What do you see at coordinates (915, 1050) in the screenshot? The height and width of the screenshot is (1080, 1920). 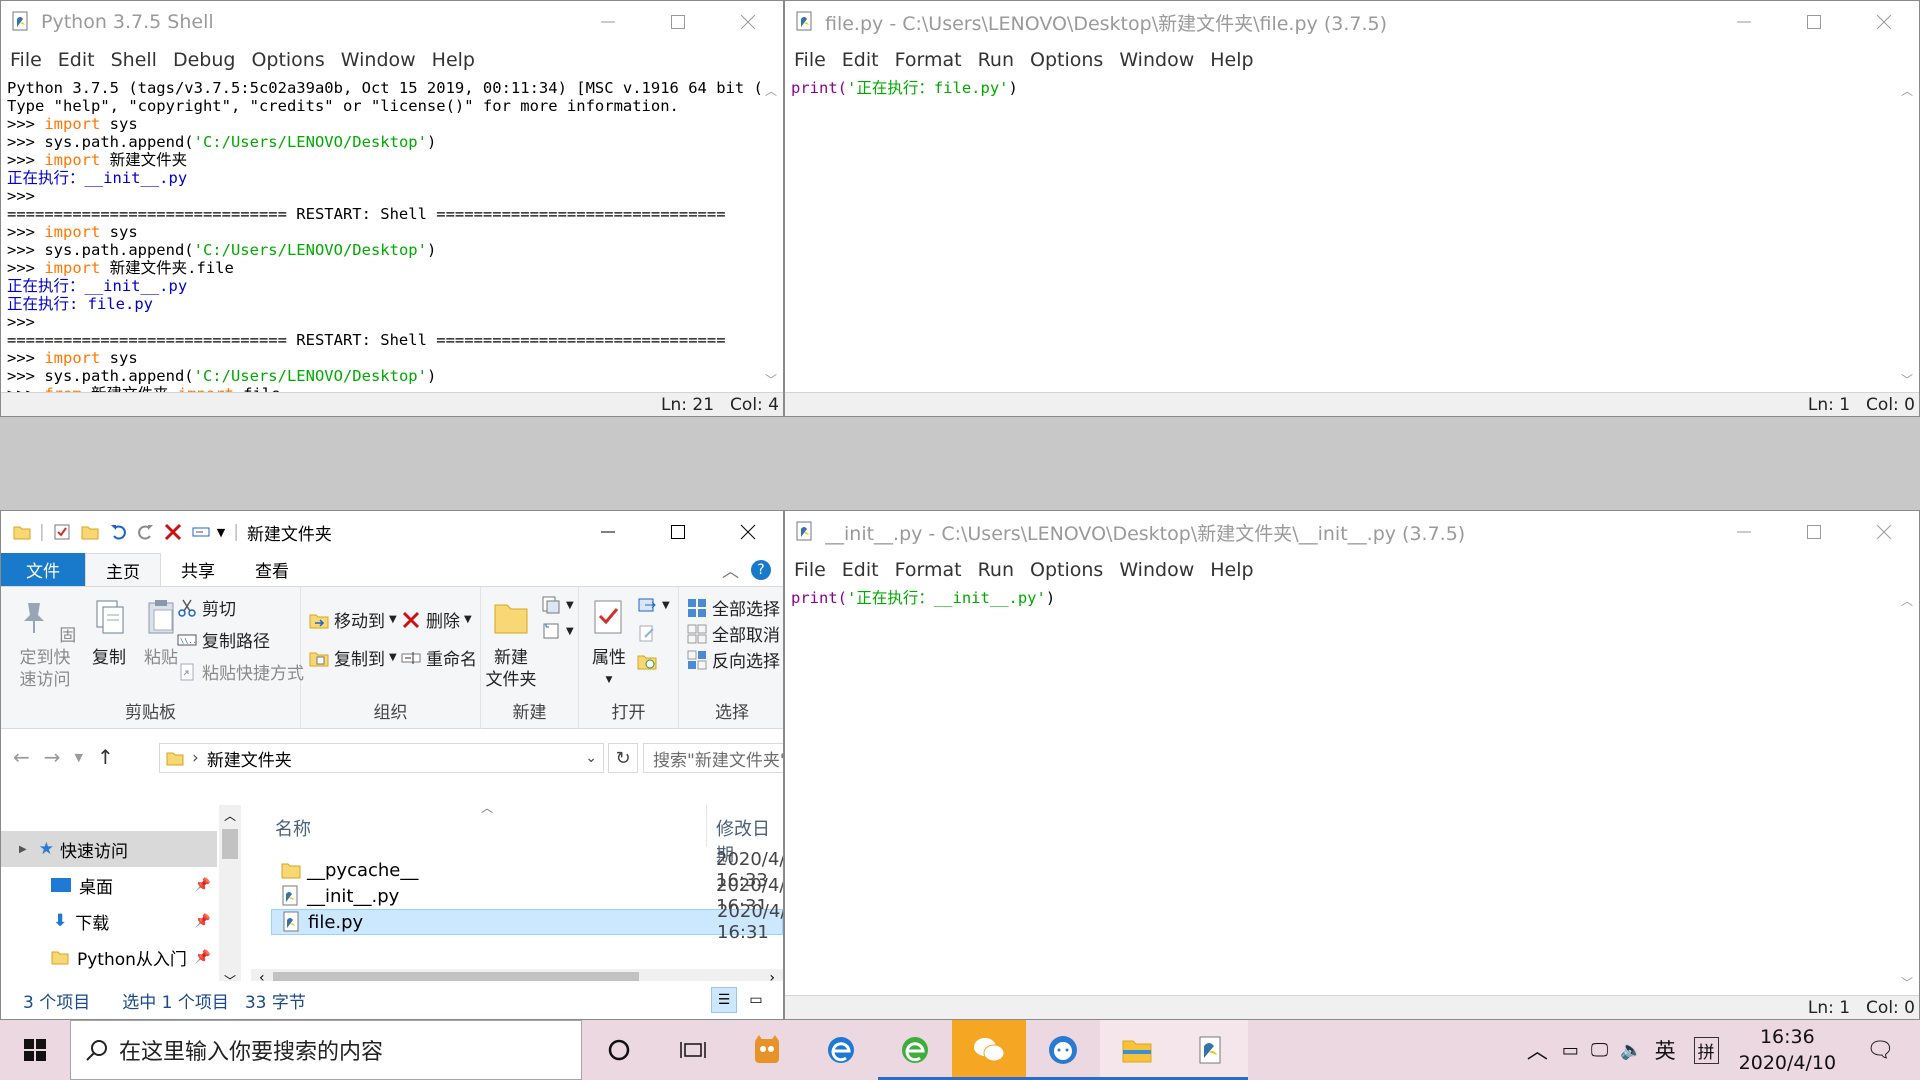 I see `taskbar-app-browser` at bounding box center [915, 1050].